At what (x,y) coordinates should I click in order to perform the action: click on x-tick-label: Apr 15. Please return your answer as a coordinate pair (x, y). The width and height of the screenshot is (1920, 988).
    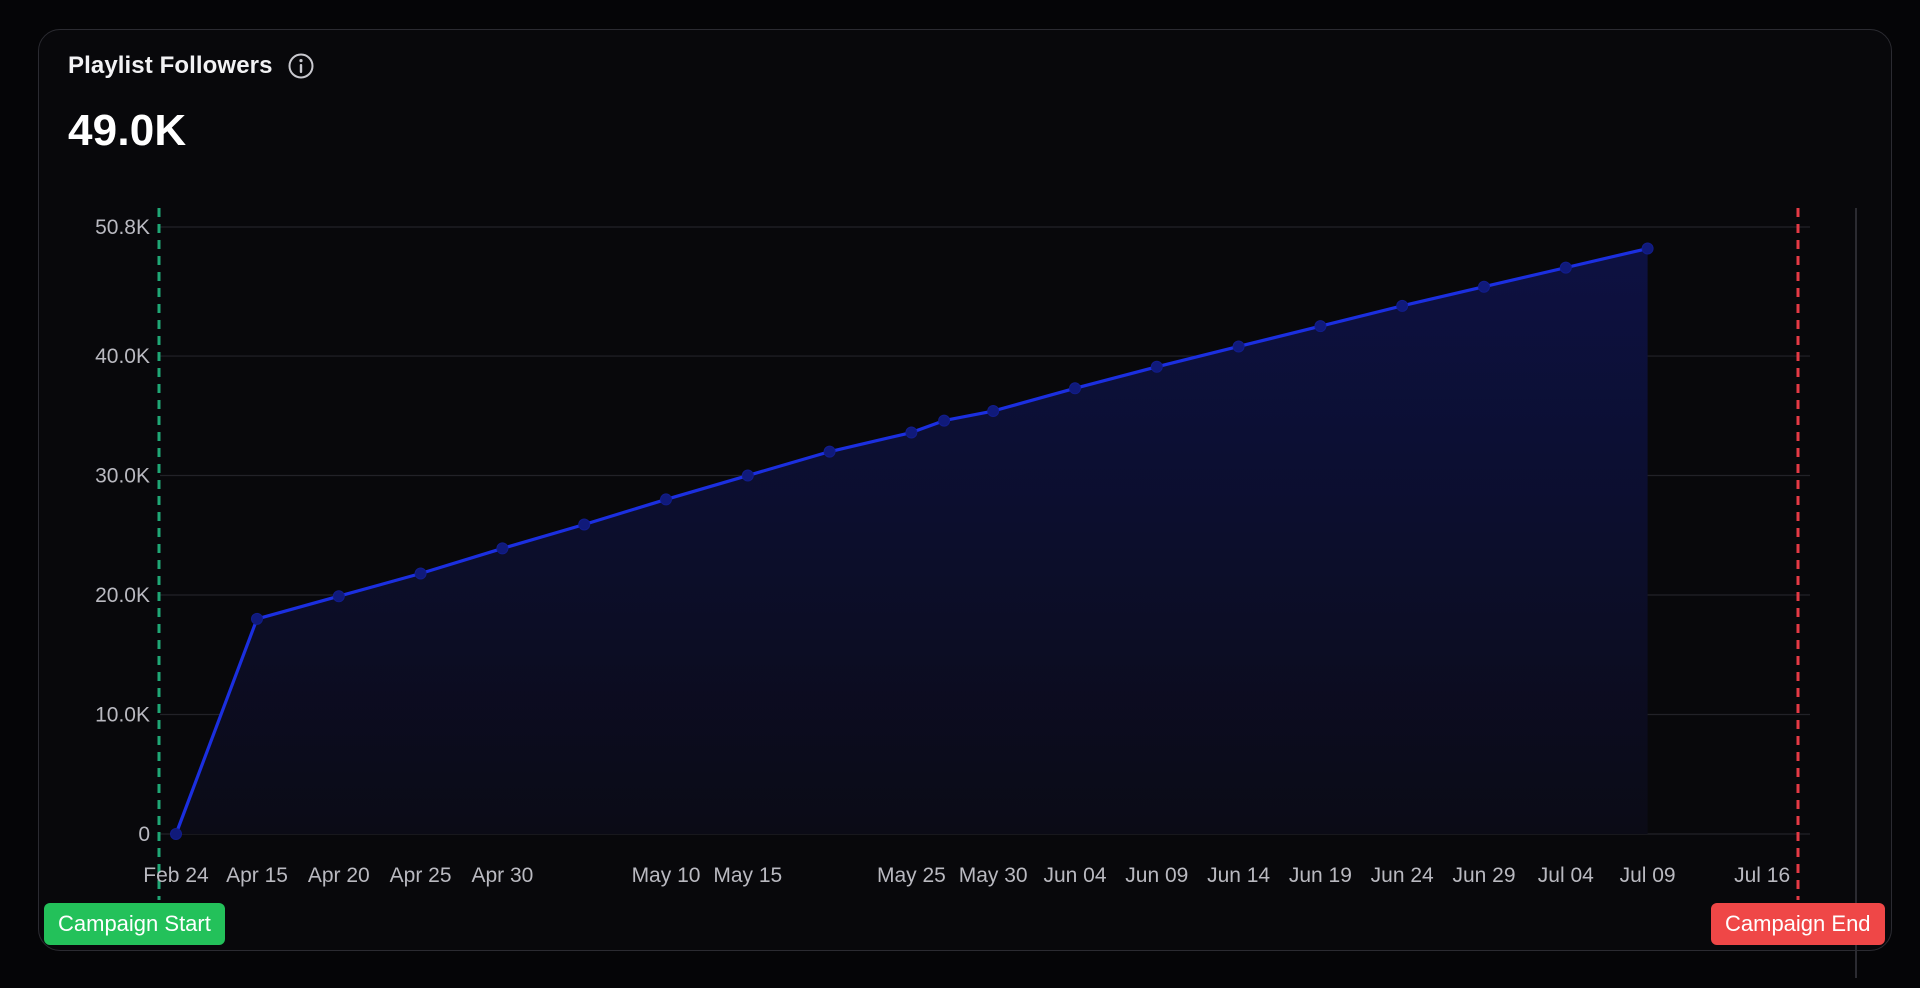
    Looking at the image, I should click on (257, 875).